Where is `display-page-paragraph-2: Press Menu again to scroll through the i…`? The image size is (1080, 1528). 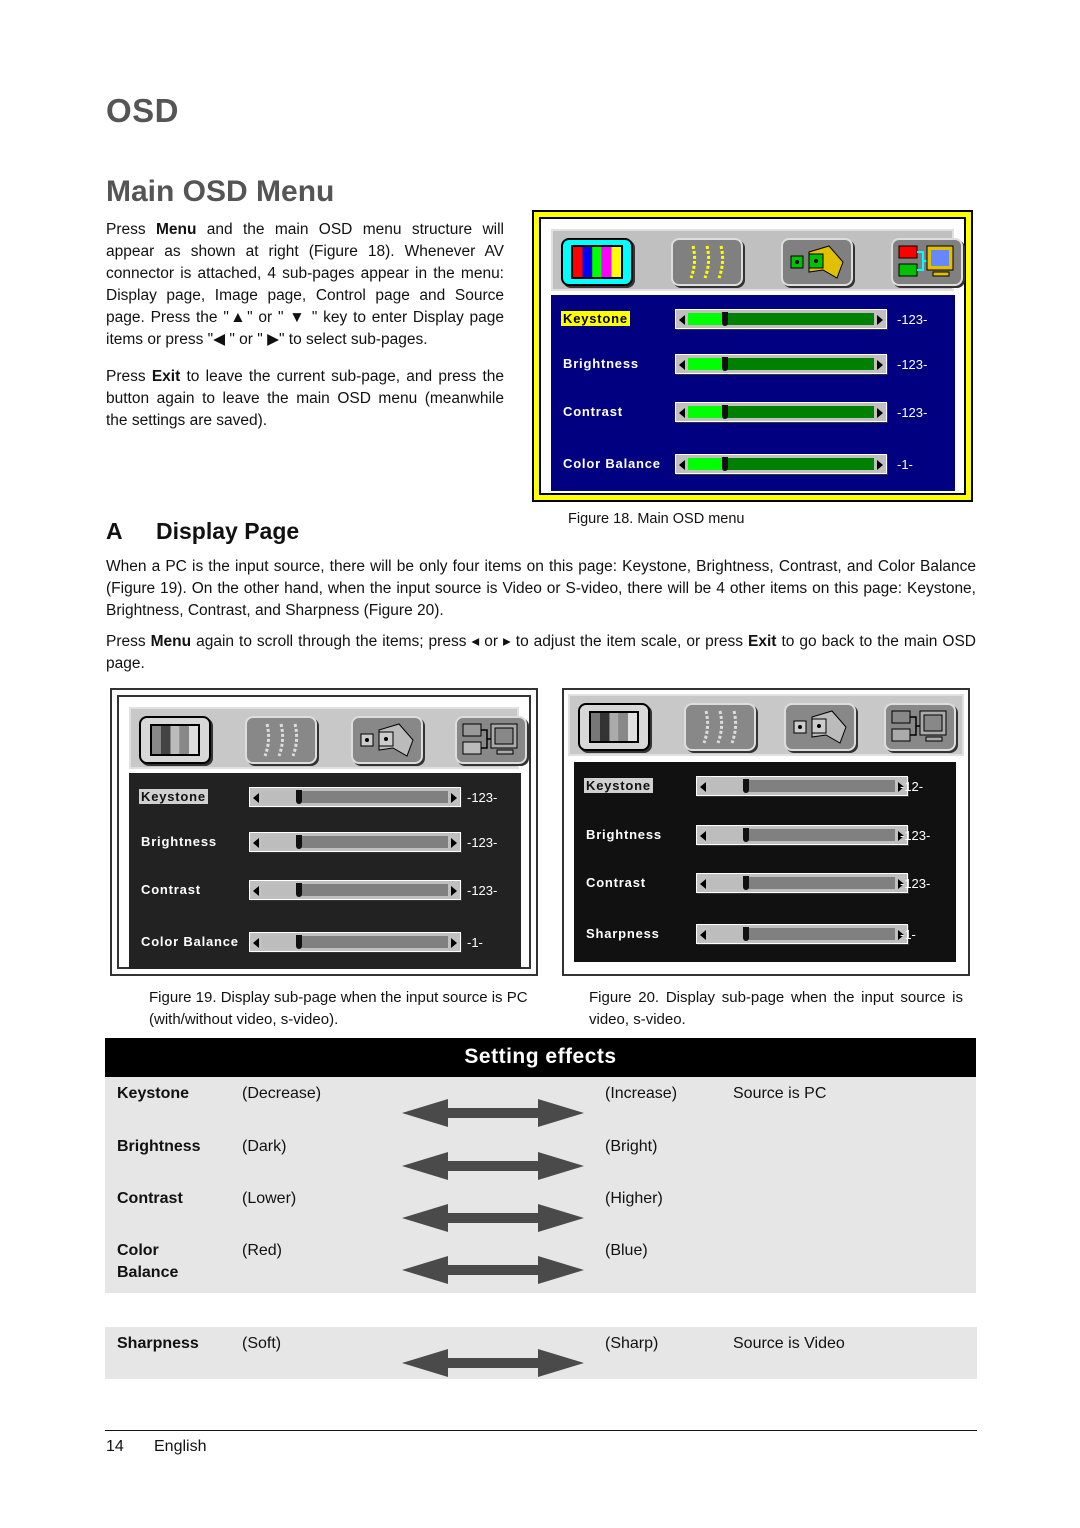 display-page-paragraph-2: Press Menu again to scroll through the i… is located at coordinates (541, 652).